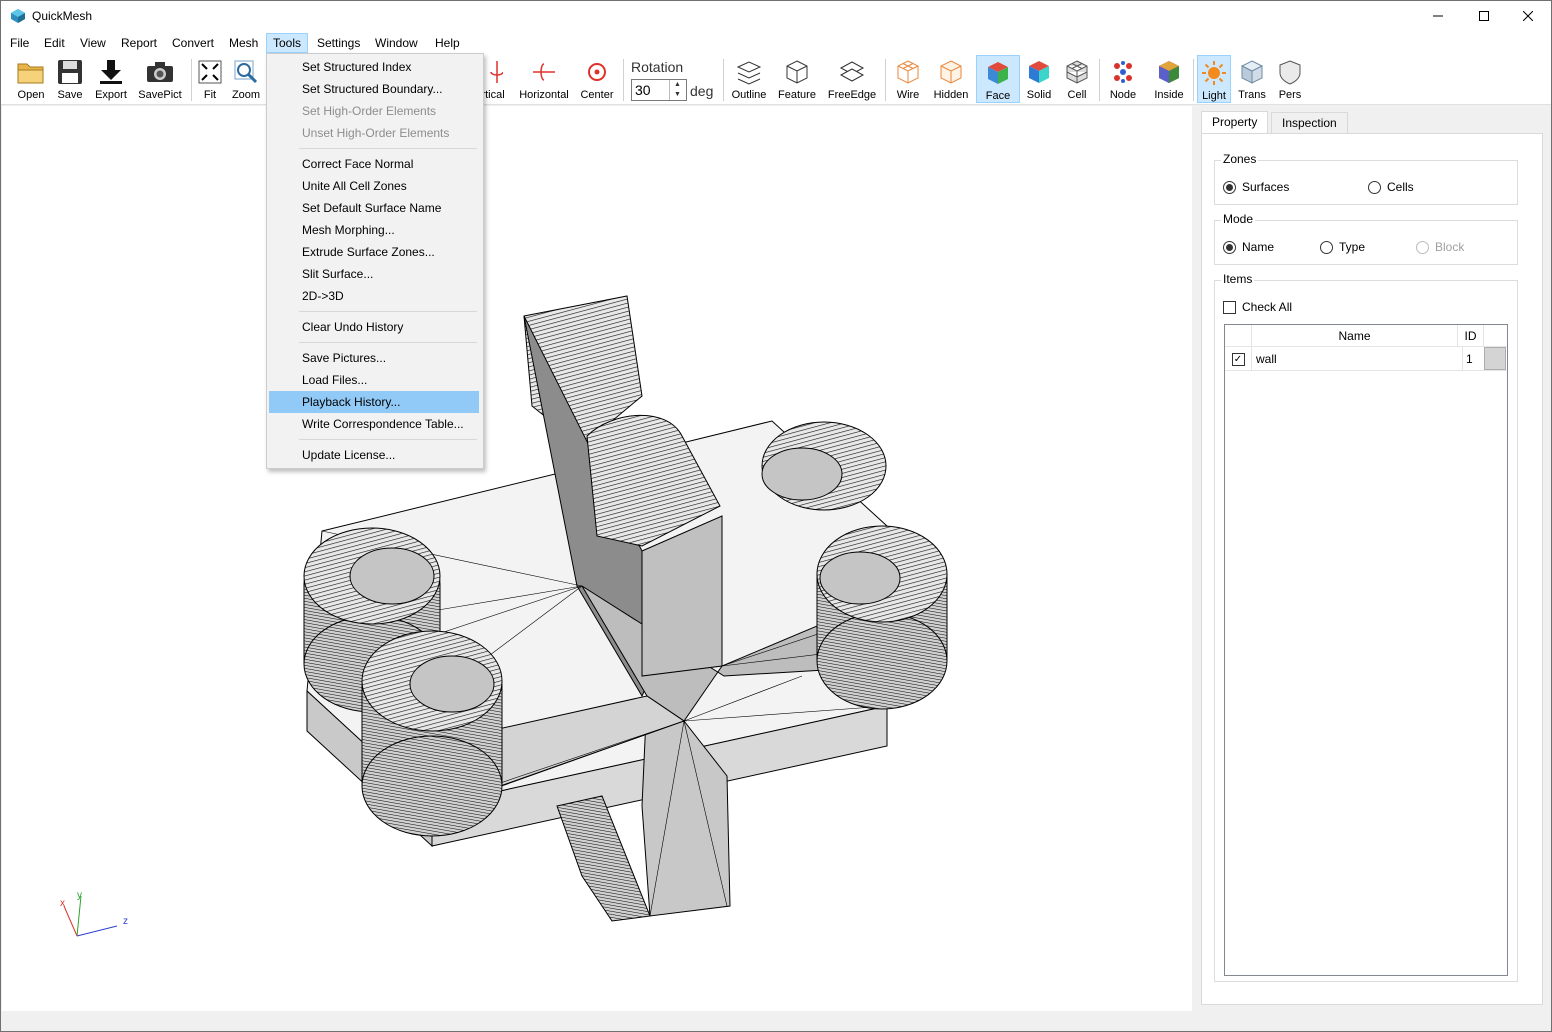 Image resolution: width=1552 pixels, height=1032 pixels. I want to click on horizontal-rotate-button: Horizontal, so click(544, 79).